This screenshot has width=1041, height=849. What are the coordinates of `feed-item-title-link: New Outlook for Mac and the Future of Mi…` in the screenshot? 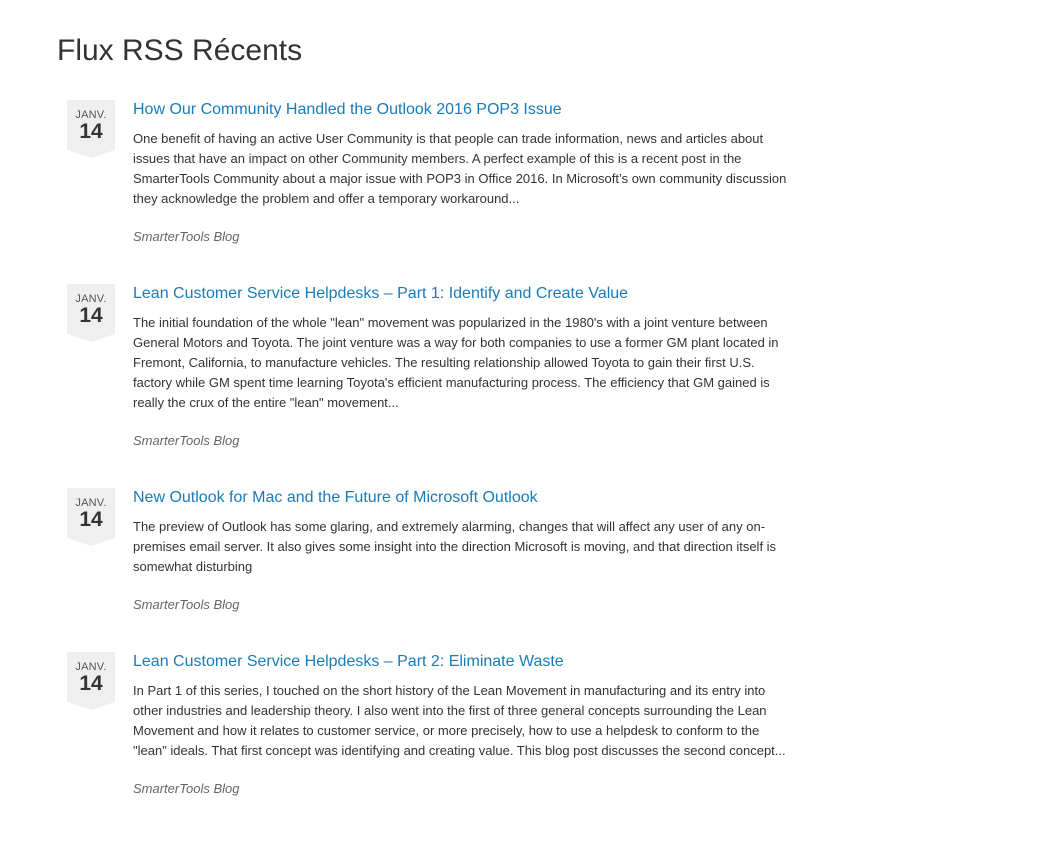 It's located at (463, 498).